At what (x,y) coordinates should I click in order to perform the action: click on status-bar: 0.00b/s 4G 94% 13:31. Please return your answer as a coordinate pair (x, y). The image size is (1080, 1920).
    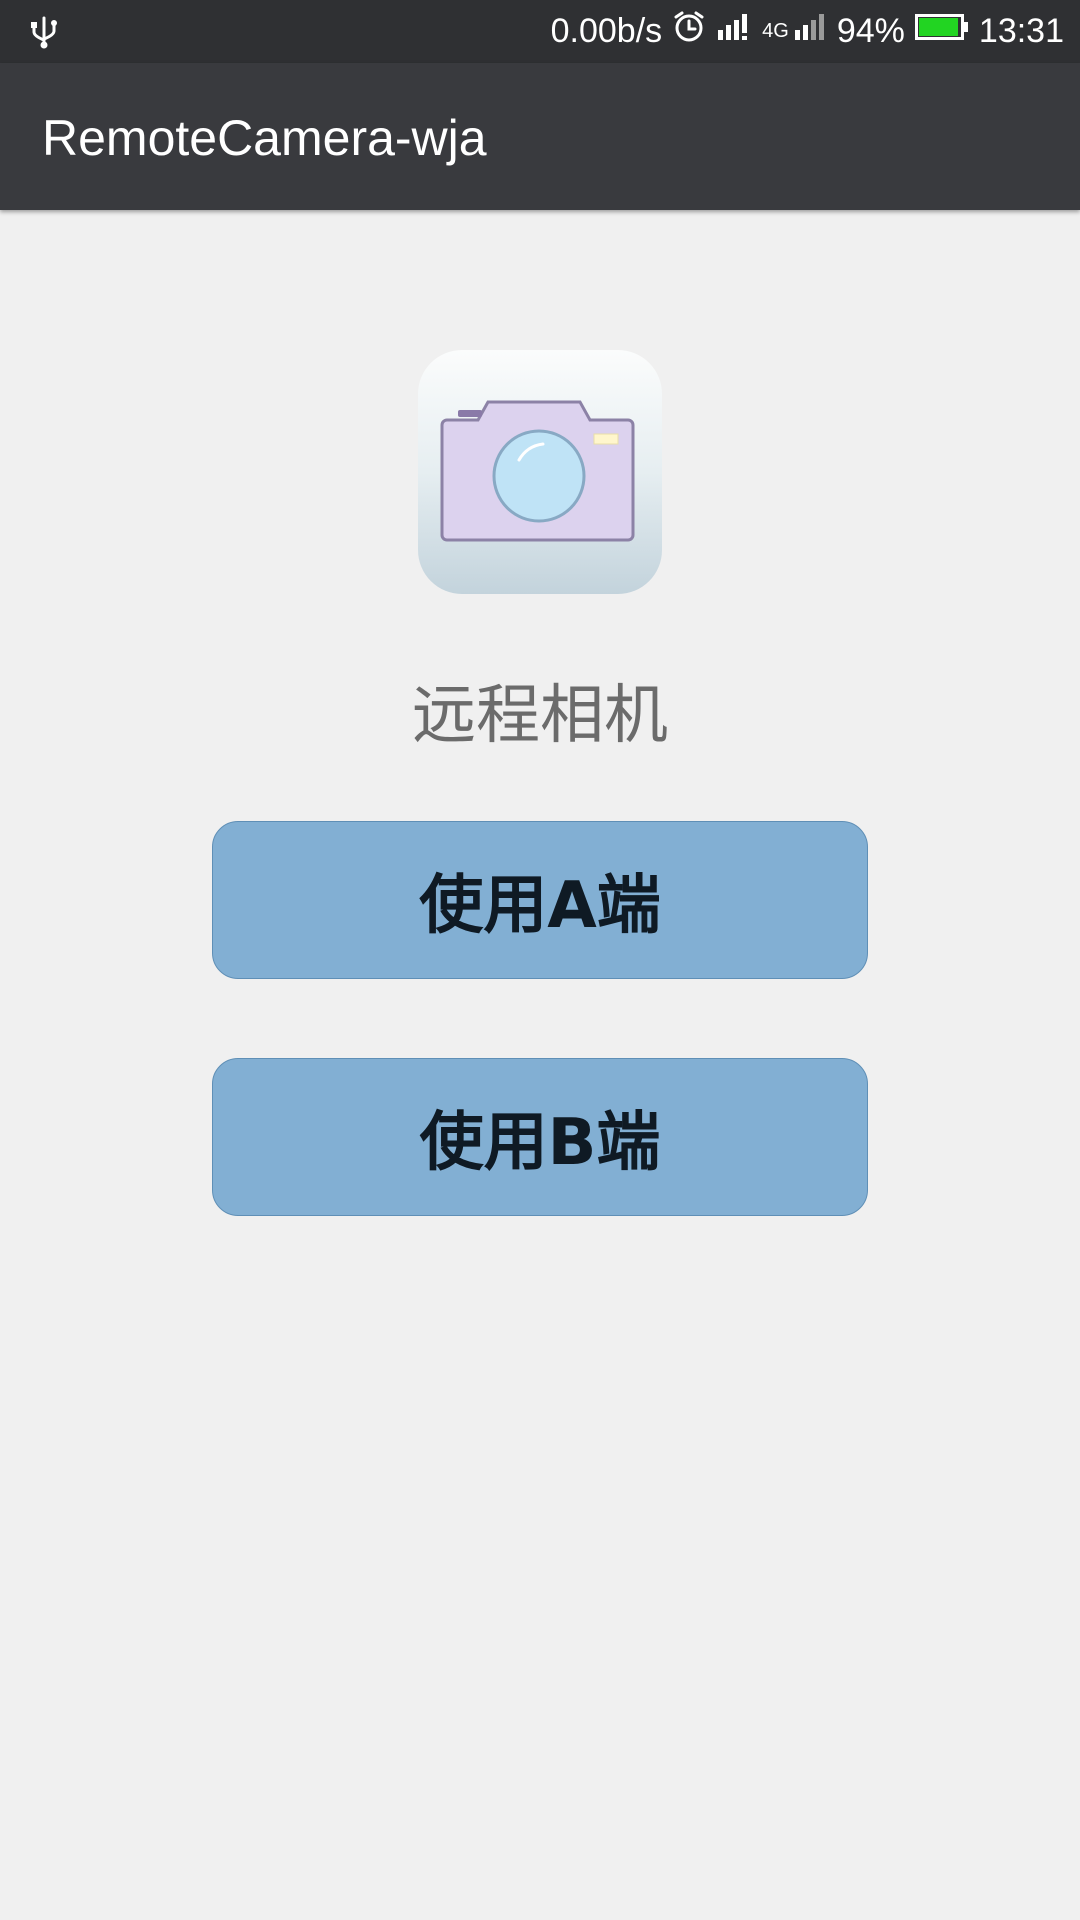
    Looking at the image, I should click on (540, 31).